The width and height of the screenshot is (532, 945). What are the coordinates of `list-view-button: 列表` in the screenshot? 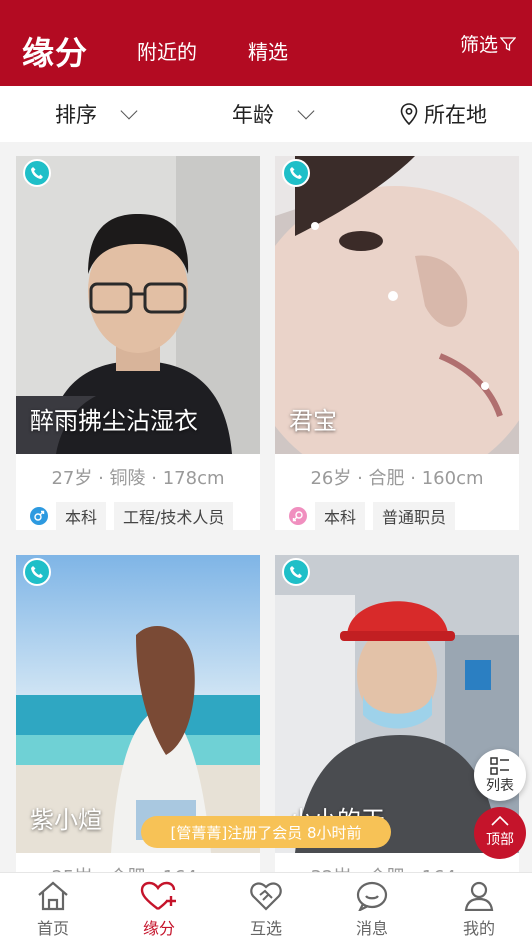 It's located at (500, 775).